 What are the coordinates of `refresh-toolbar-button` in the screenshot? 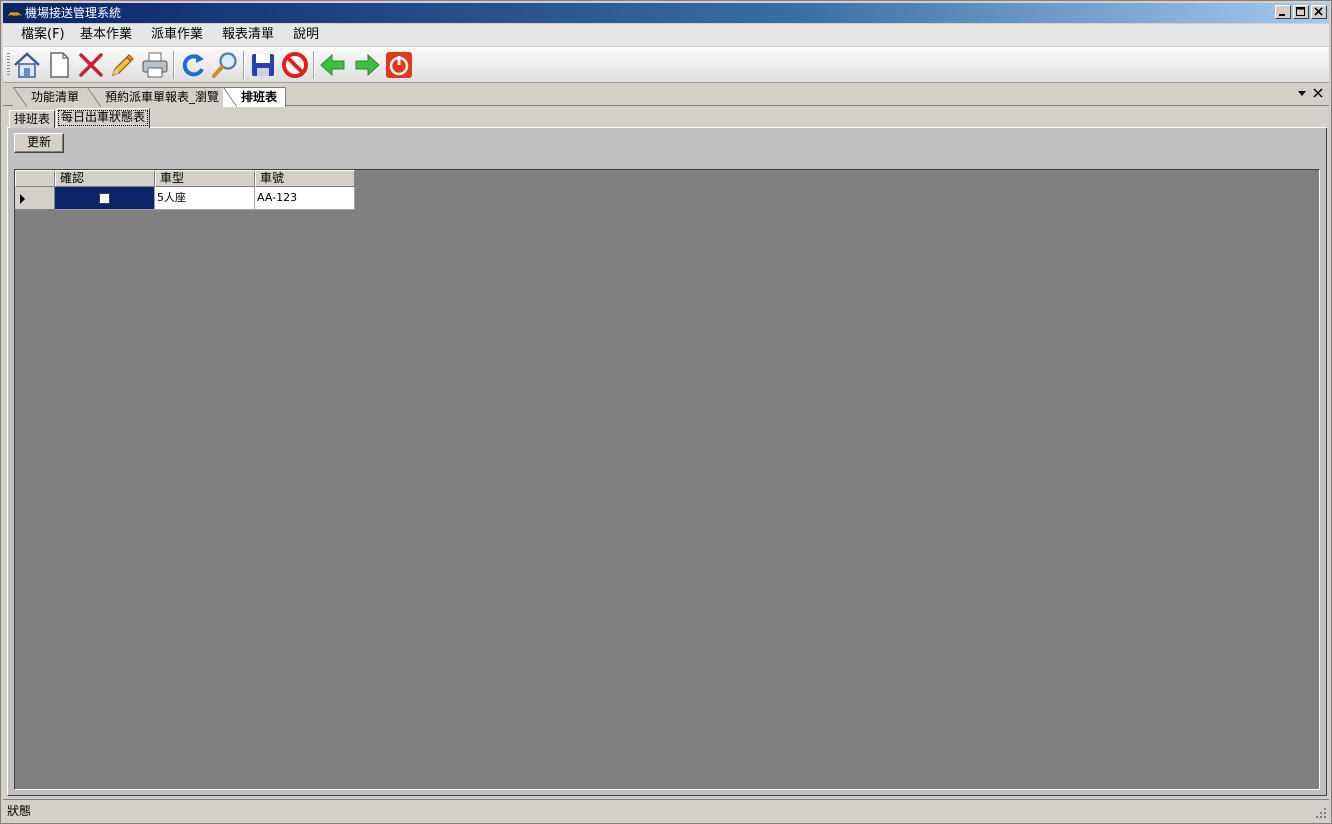 It's located at (193, 65).